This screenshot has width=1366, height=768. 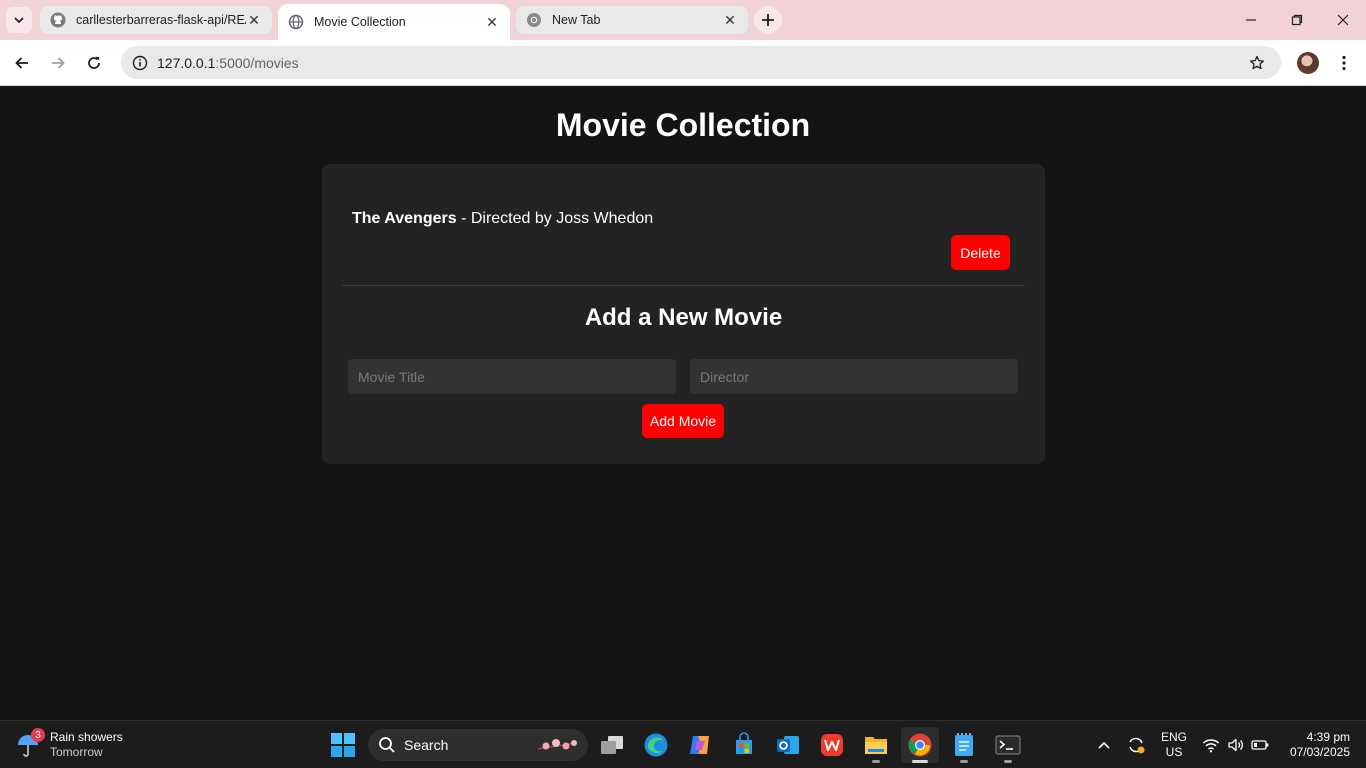 What do you see at coordinates (426, 745) in the screenshot?
I see `search-label: Search` at bounding box center [426, 745].